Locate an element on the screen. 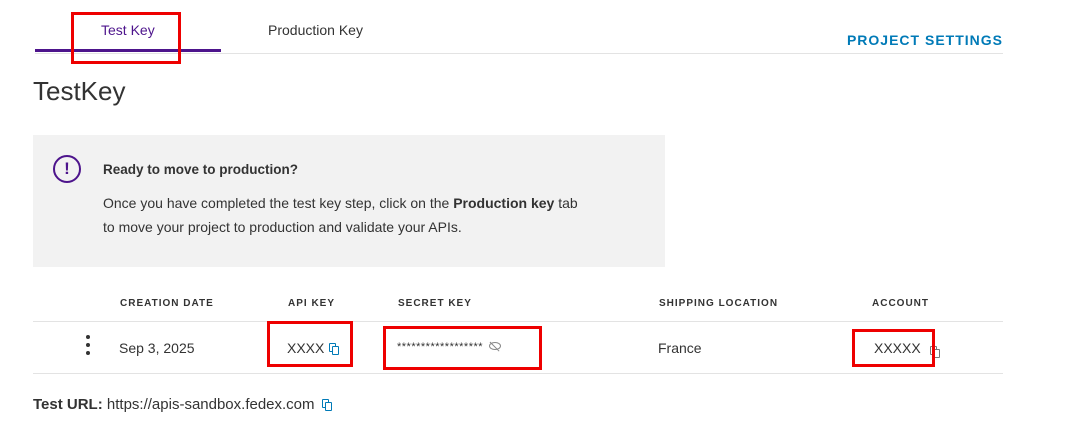 The height and width of the screenshot is (432, 1067). secret-key-cell: ****************** is located at coordinates (449, 347).